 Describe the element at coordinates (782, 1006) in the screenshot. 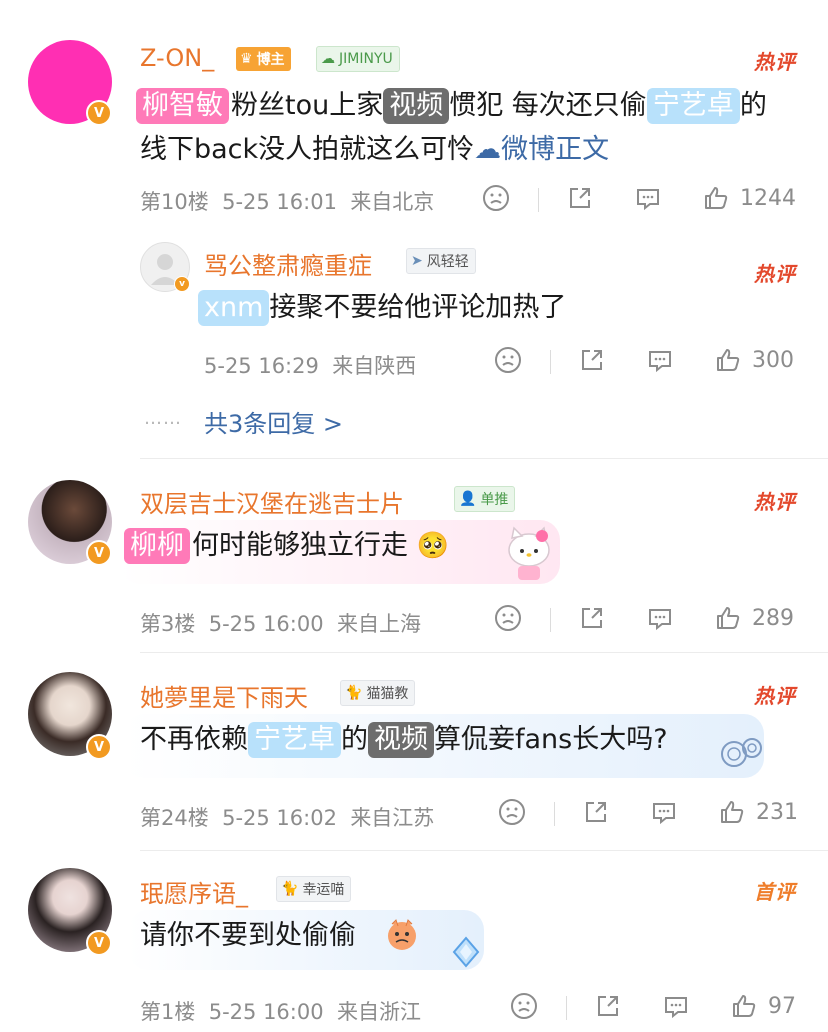

I see `like-count: 97` at that location.